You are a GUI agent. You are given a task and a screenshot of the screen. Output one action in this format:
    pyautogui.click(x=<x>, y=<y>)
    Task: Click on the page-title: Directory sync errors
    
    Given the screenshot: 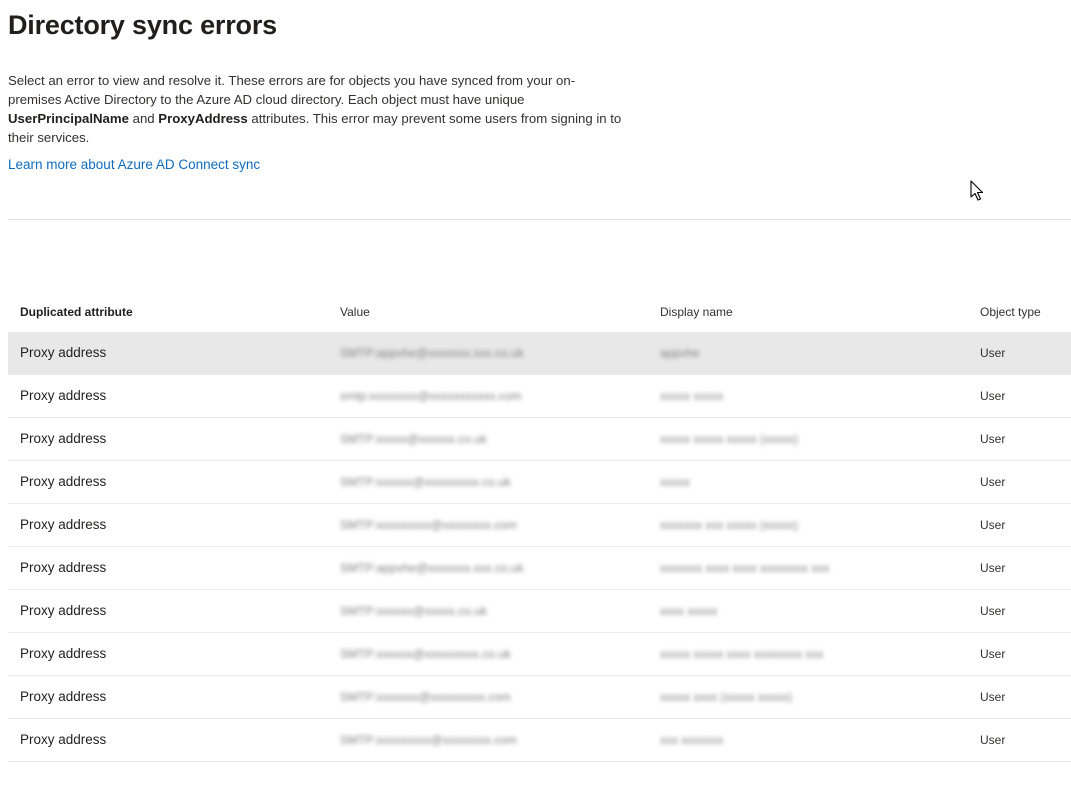 What is the action you would take?
    pyautogui.click(x=142, y=25)
    